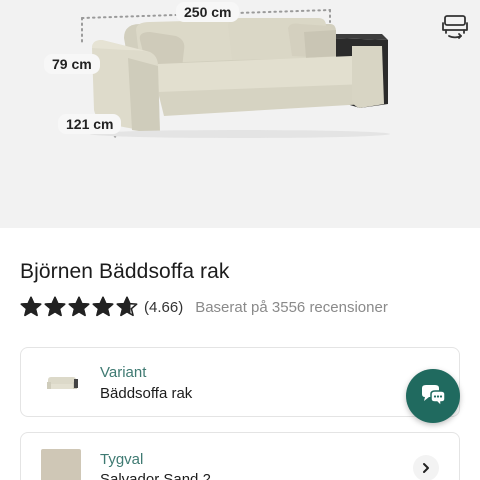  I want to click on product-rating: (4.66) Baserat på 3556 recensioner, so click(204, 307).